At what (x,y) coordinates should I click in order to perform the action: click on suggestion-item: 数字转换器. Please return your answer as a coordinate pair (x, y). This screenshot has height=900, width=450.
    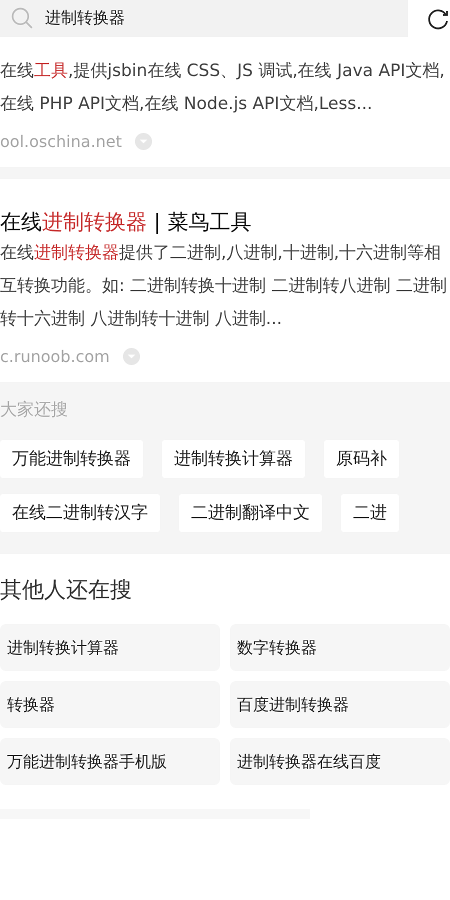
    Looking at the image, I should click on (340, 647).